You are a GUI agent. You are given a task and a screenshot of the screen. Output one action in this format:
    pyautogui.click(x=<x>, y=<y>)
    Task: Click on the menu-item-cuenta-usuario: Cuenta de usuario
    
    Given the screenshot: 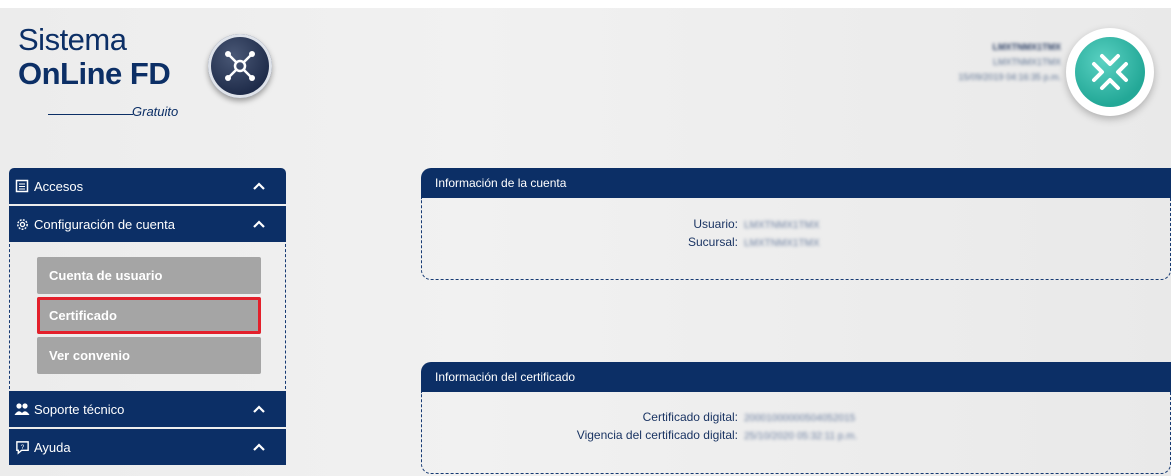 What is the action you would take?
    pyautogui.click(x=149, y=275)
    